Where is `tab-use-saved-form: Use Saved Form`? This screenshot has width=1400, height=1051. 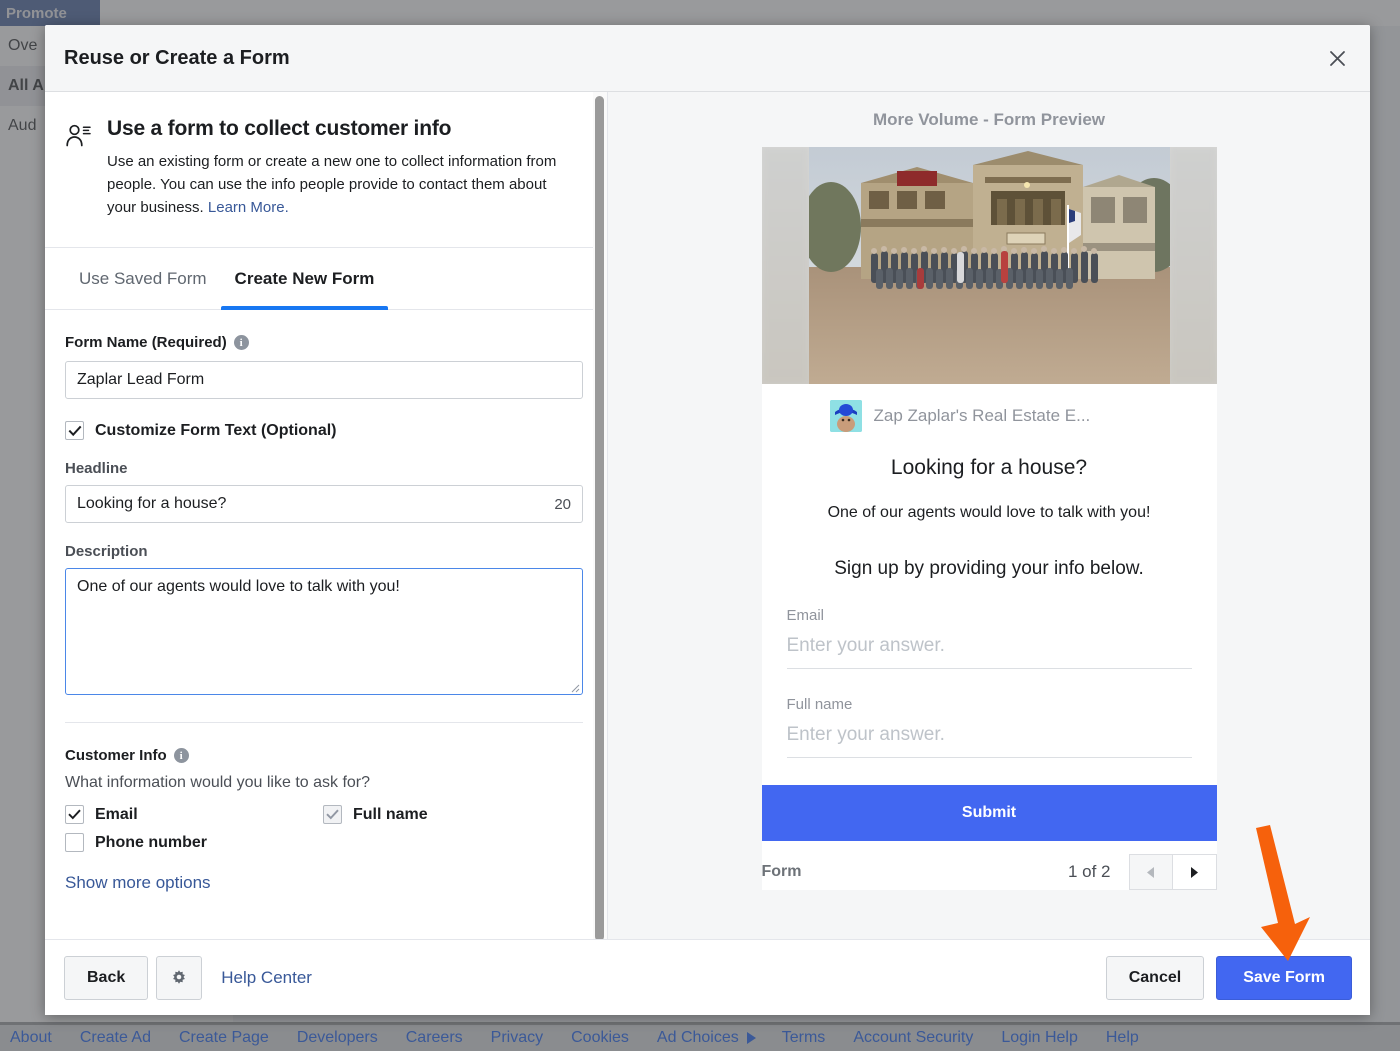
tab-use-saved-form: Use Saved Form is located at coordinates (143, 278).